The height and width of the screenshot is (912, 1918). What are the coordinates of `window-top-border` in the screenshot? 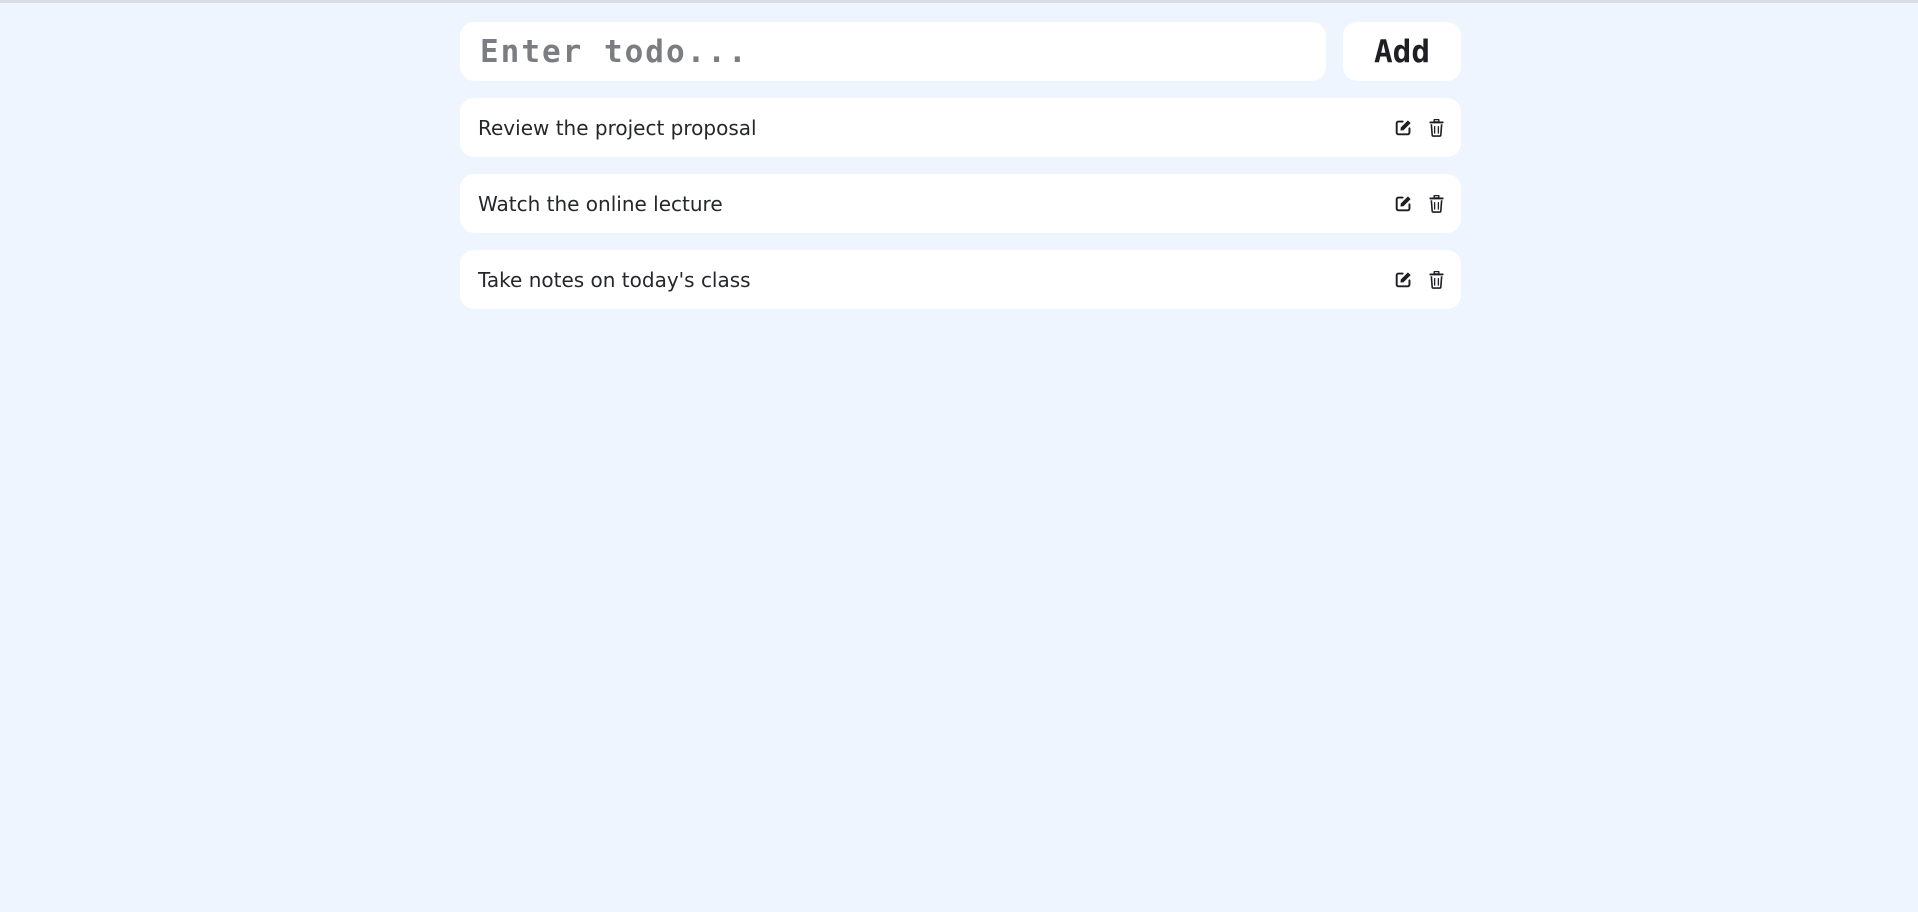 It's located at (959, 1).